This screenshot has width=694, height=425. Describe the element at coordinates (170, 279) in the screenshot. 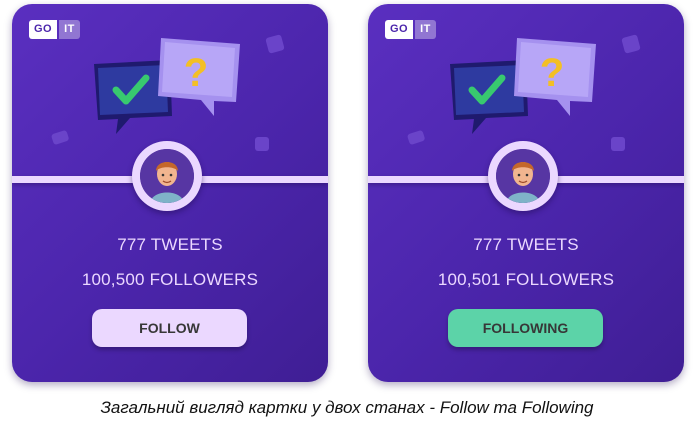

I see `followers-count: 100,500 FOLLOWERS` at that location.